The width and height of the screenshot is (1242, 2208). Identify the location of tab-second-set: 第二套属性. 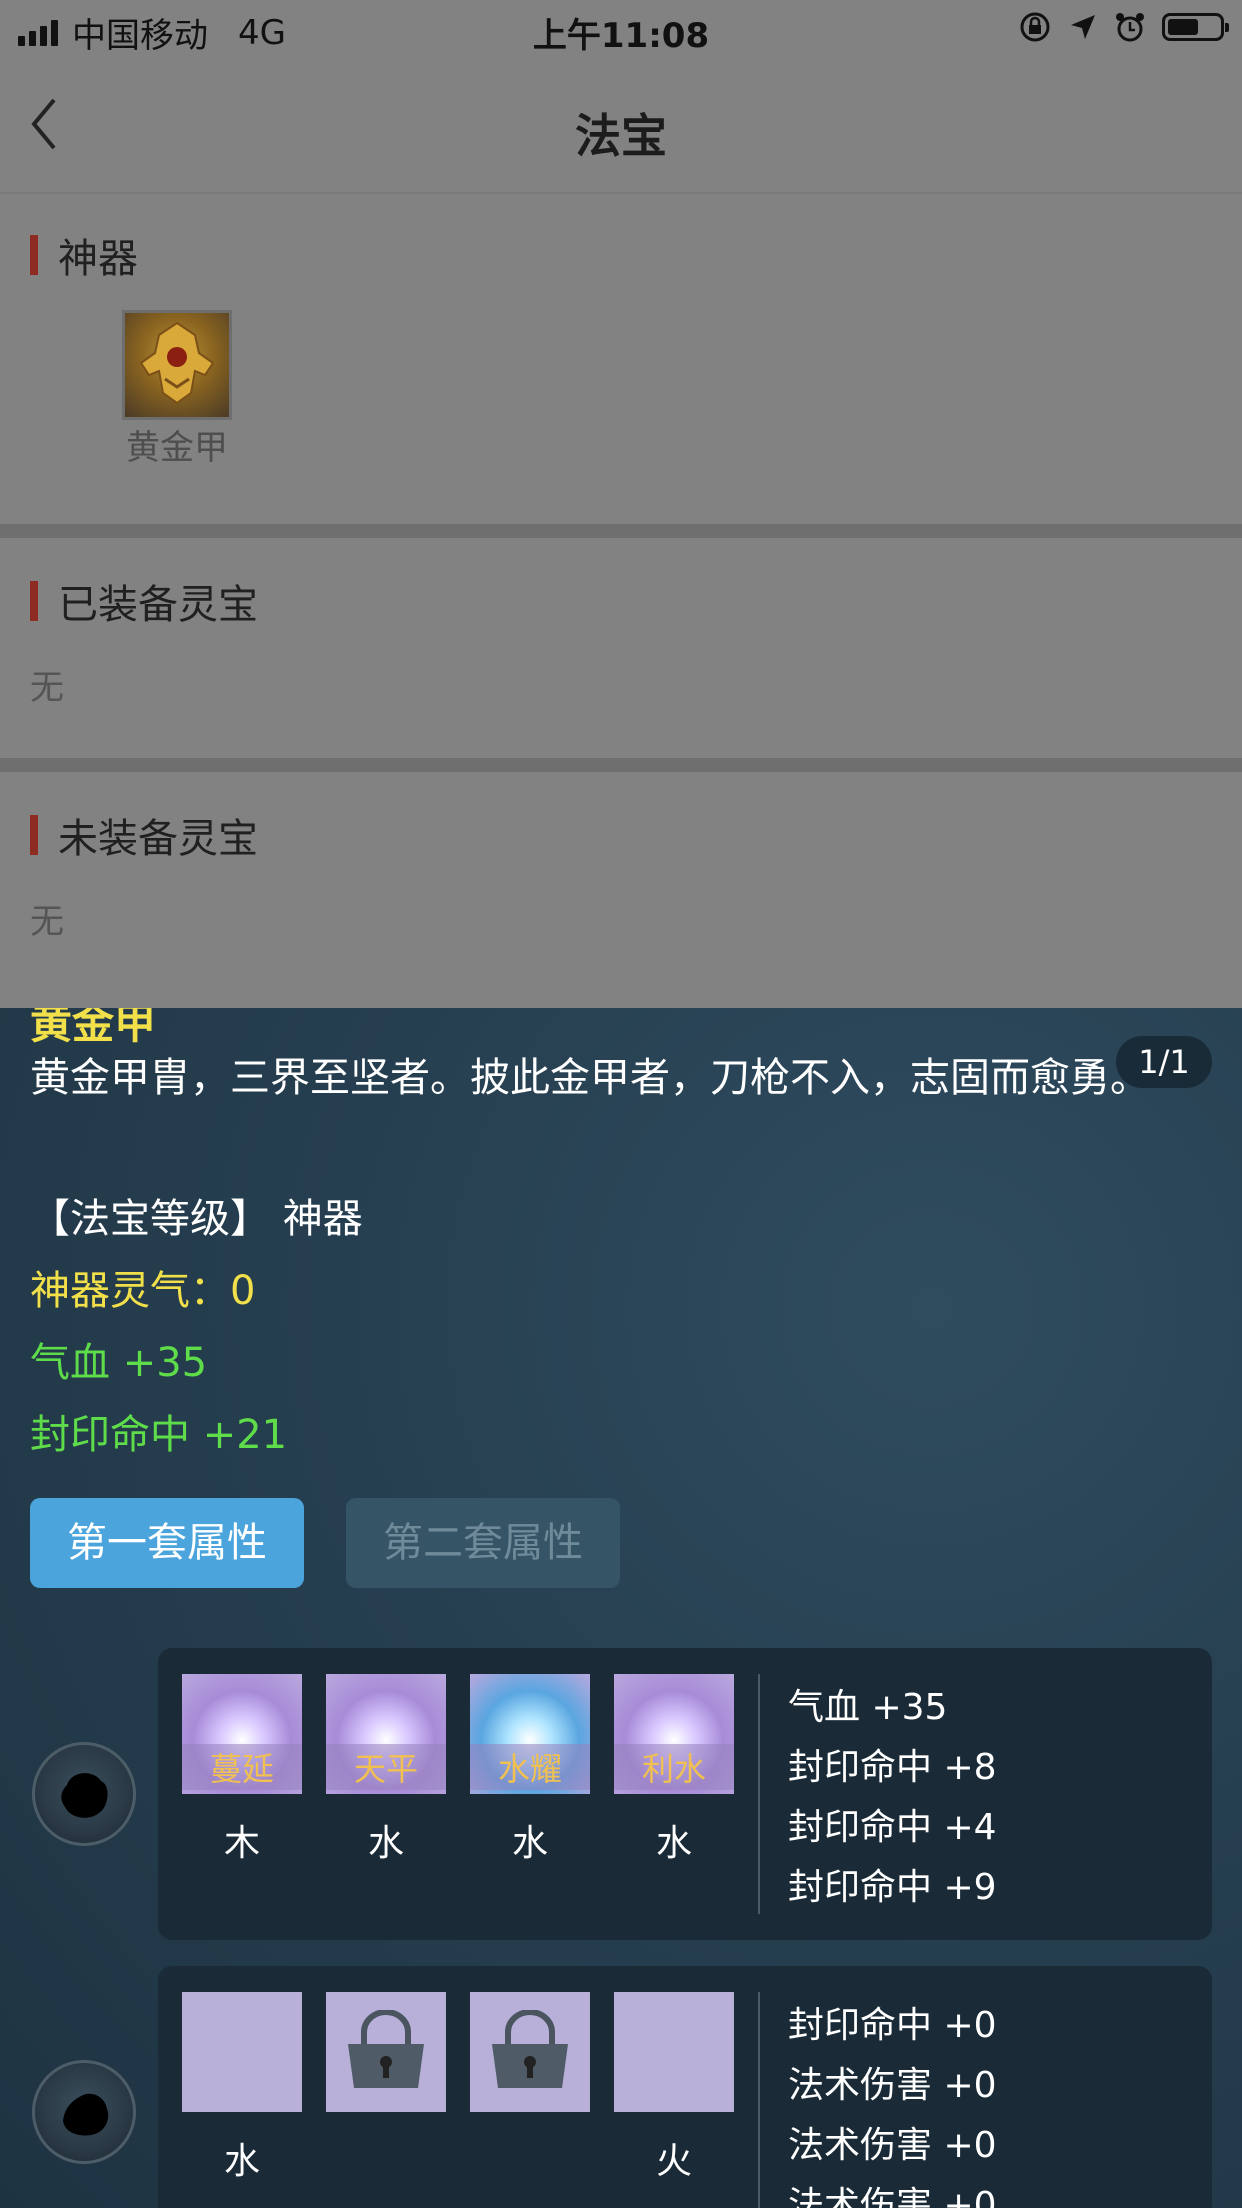
(483, 1543).